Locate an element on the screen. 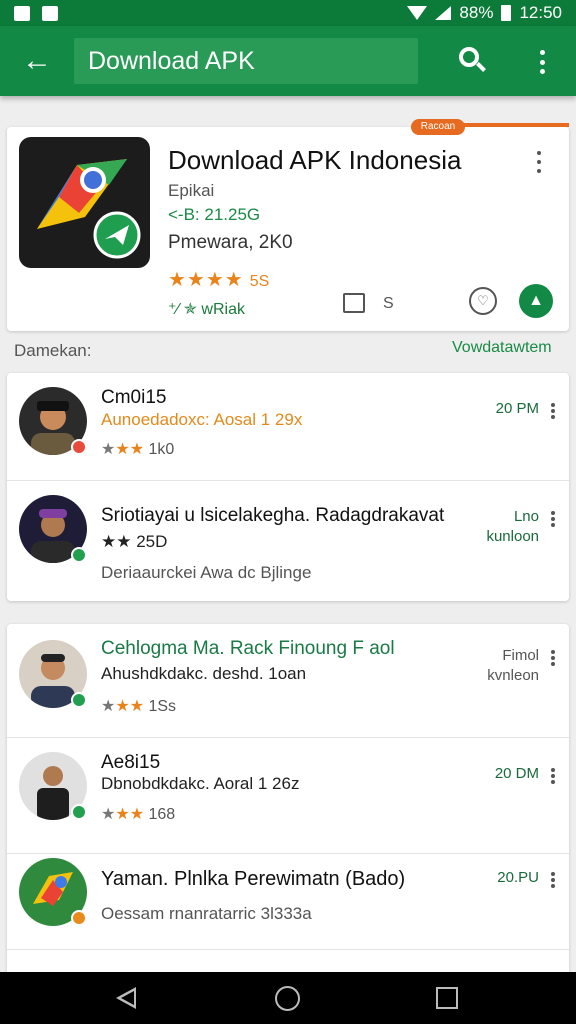  wifi-icon is located at coordinates (417, 13).